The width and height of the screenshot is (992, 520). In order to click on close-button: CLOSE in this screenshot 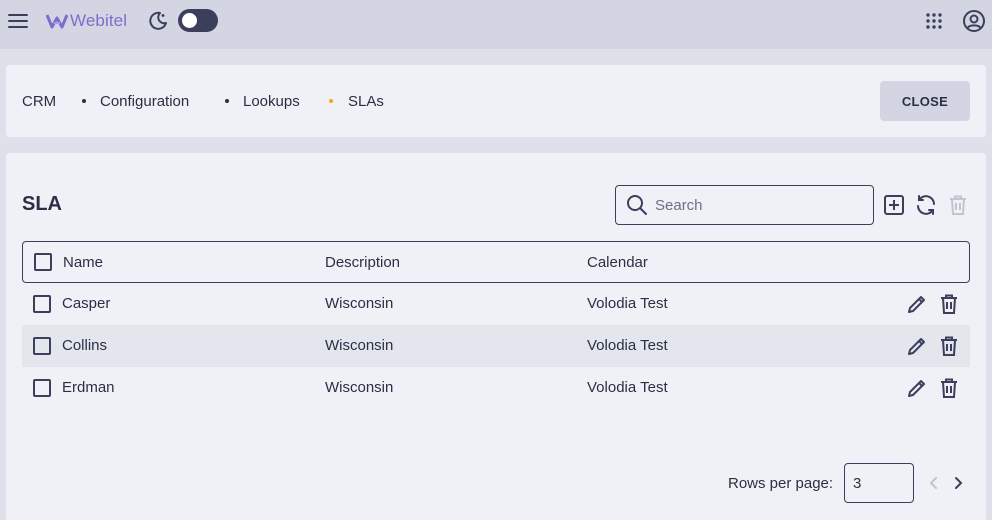, I will do `click(925, 101)`.